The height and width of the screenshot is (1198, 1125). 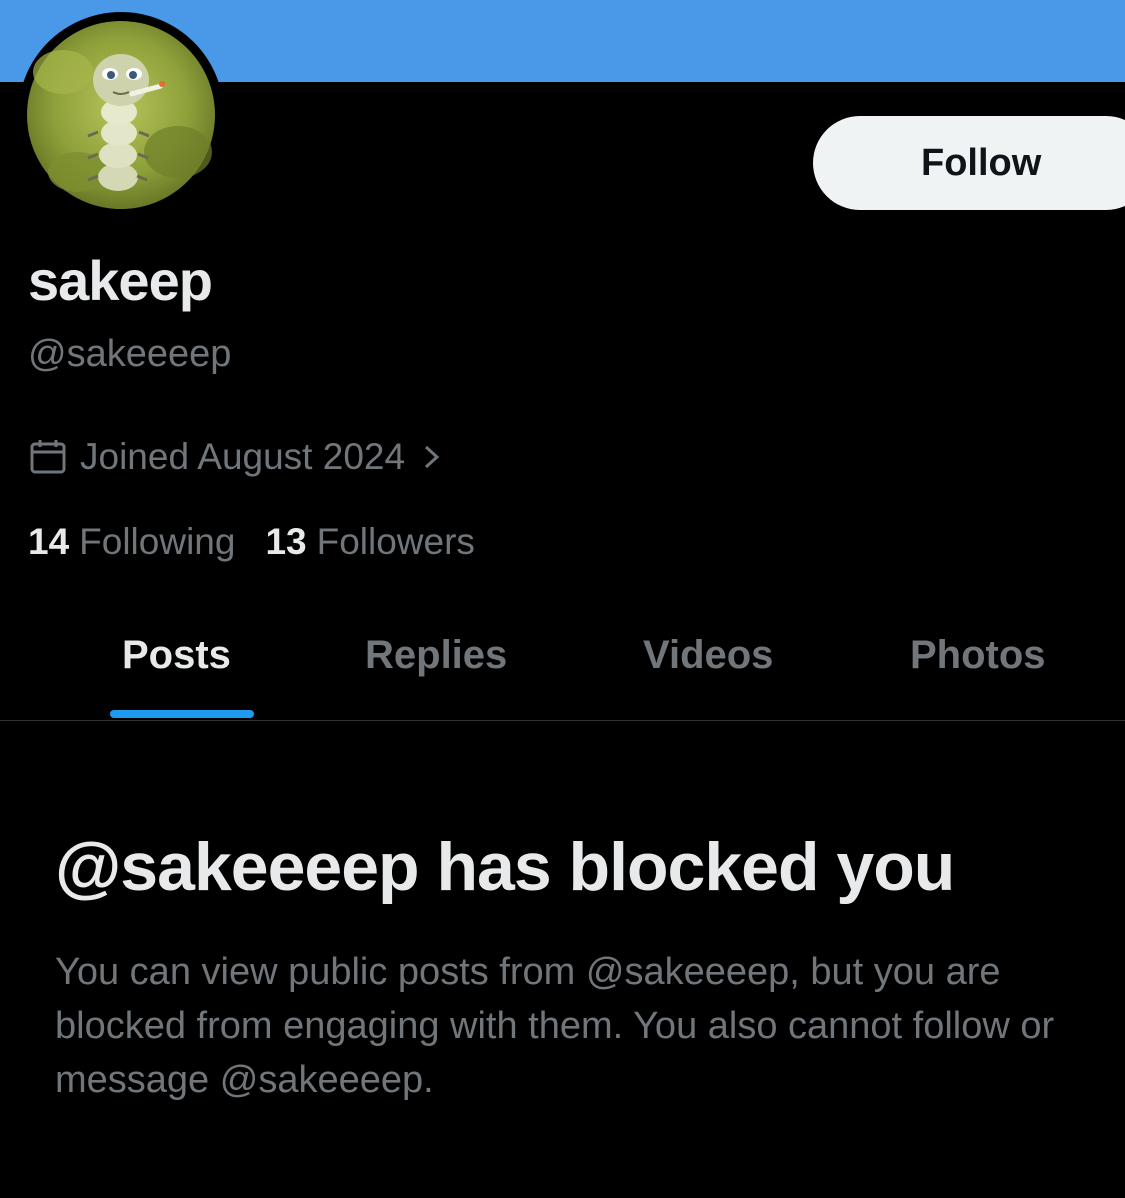 What do you see at coordinates (432, 457) in the screenshot?
I see `chevron-right-icon` at bounding box center [432, 457].